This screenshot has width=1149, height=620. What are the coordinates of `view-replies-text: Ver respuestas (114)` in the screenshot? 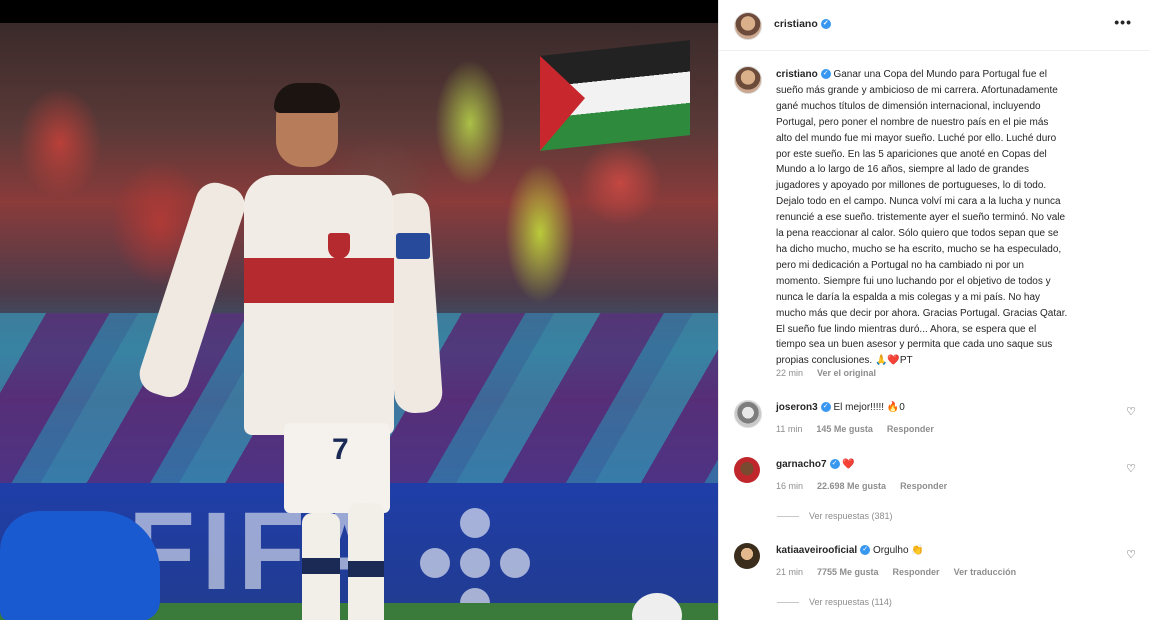 It's located at (850, 602).